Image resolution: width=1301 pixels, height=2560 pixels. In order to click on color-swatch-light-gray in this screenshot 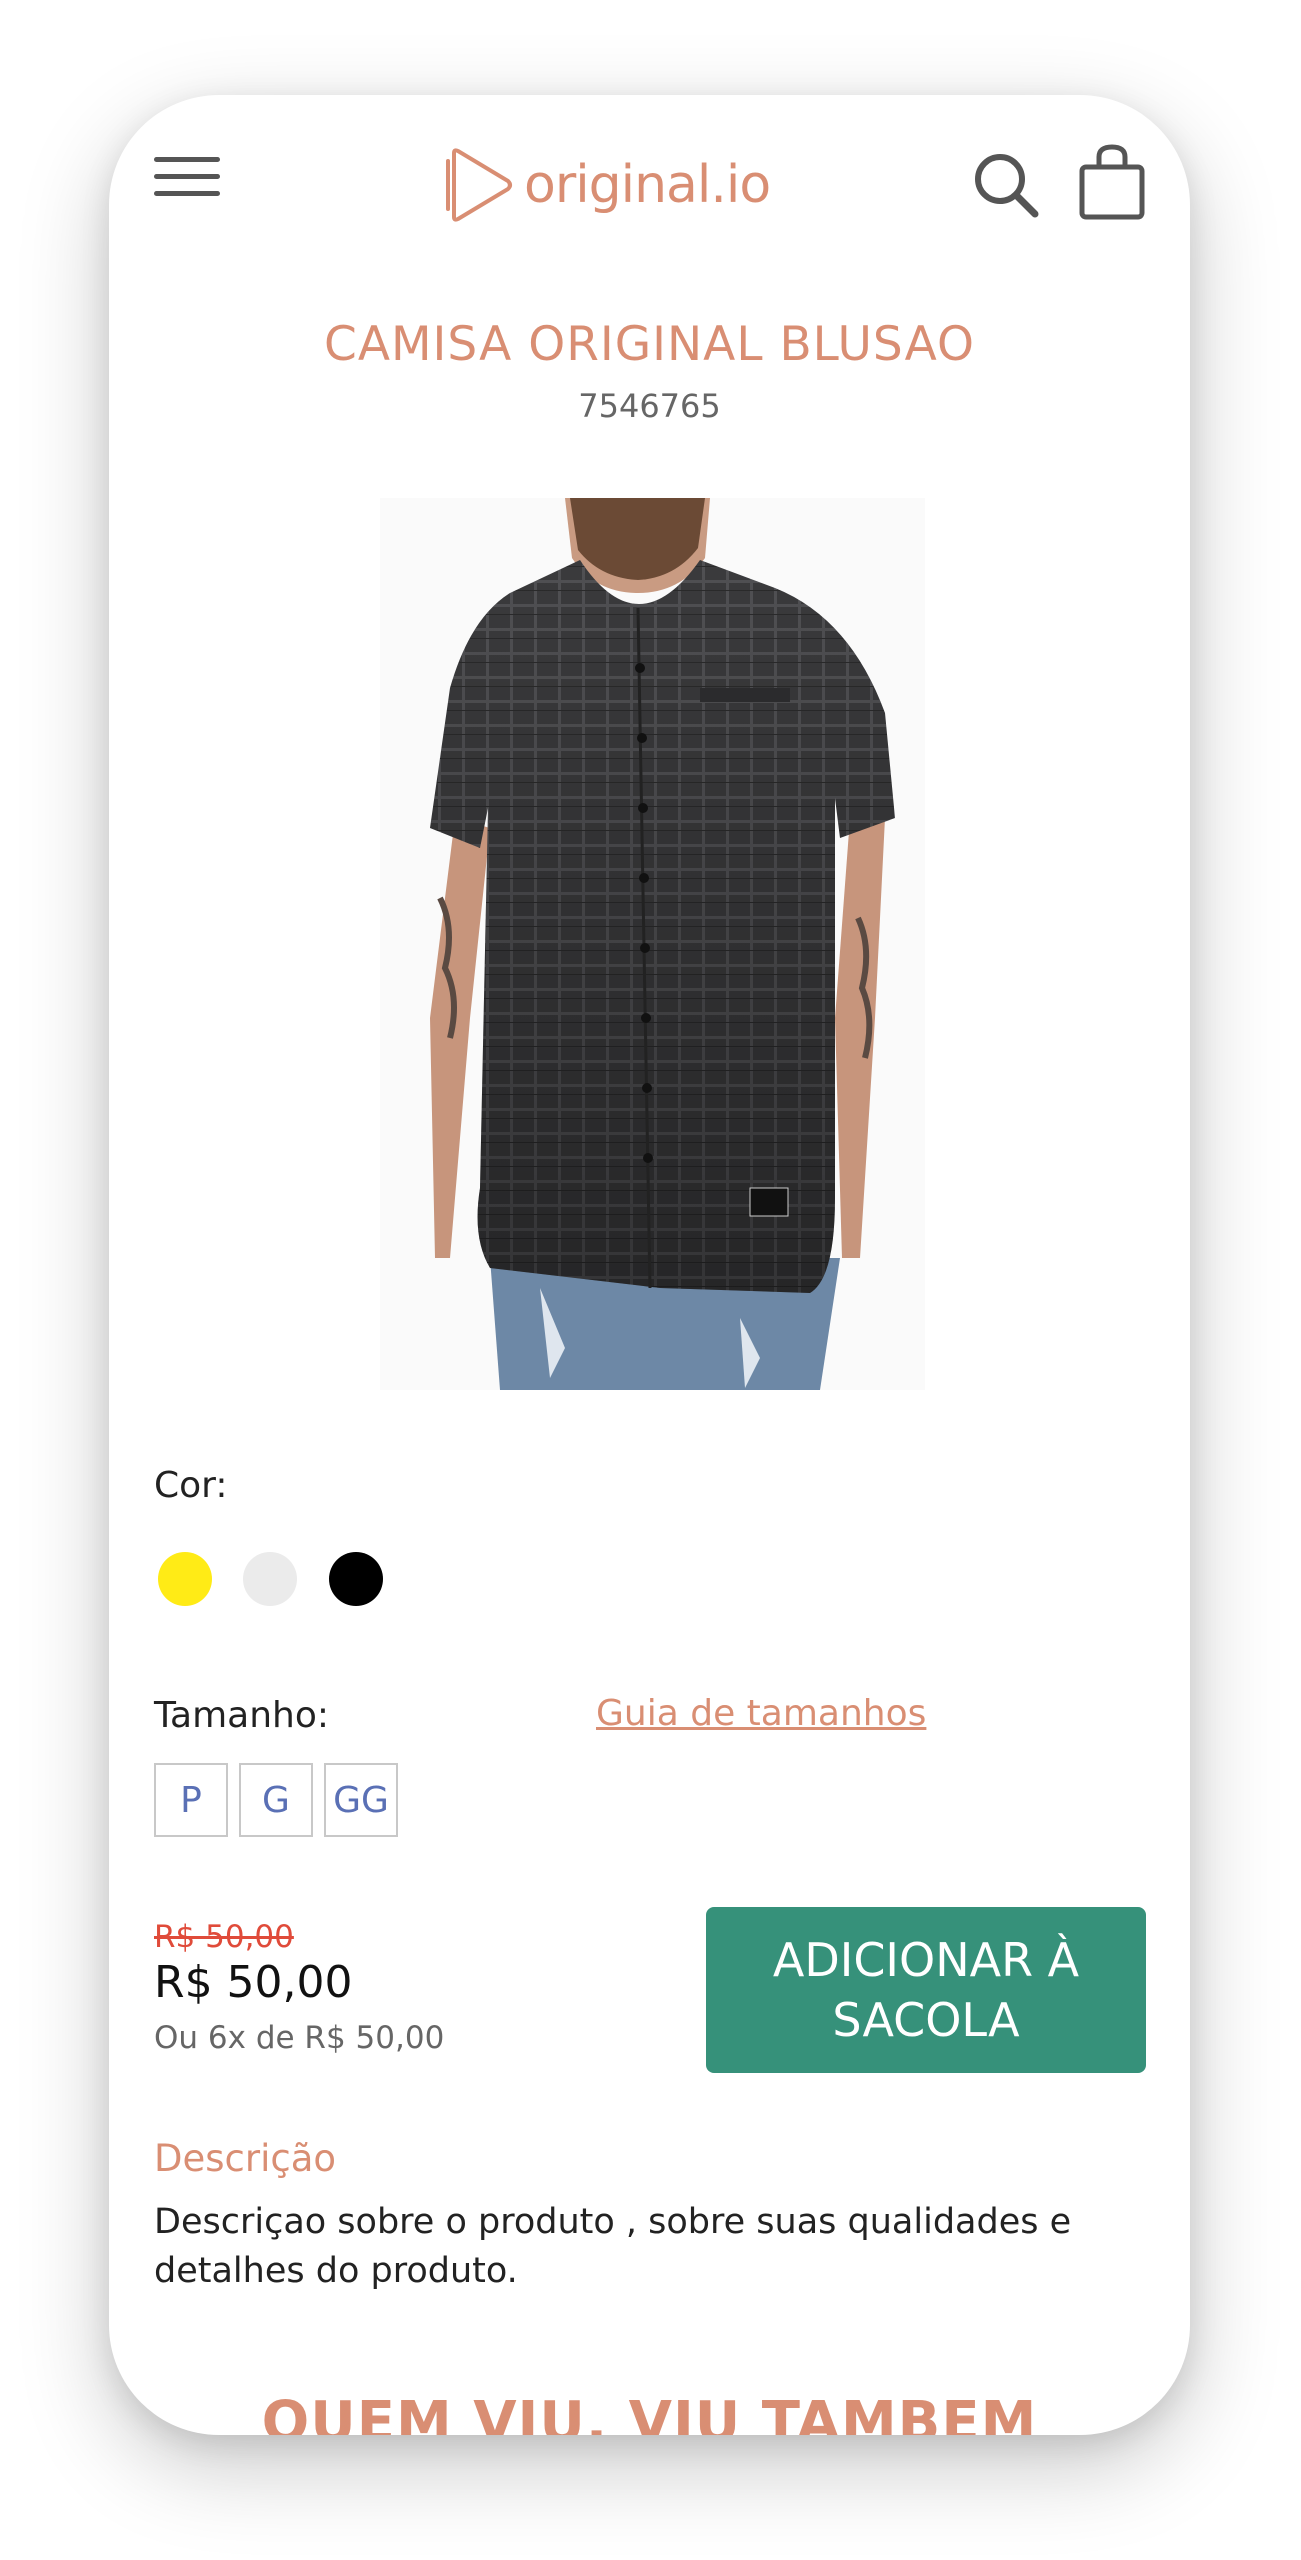, I will do `click(270, 1579)`.